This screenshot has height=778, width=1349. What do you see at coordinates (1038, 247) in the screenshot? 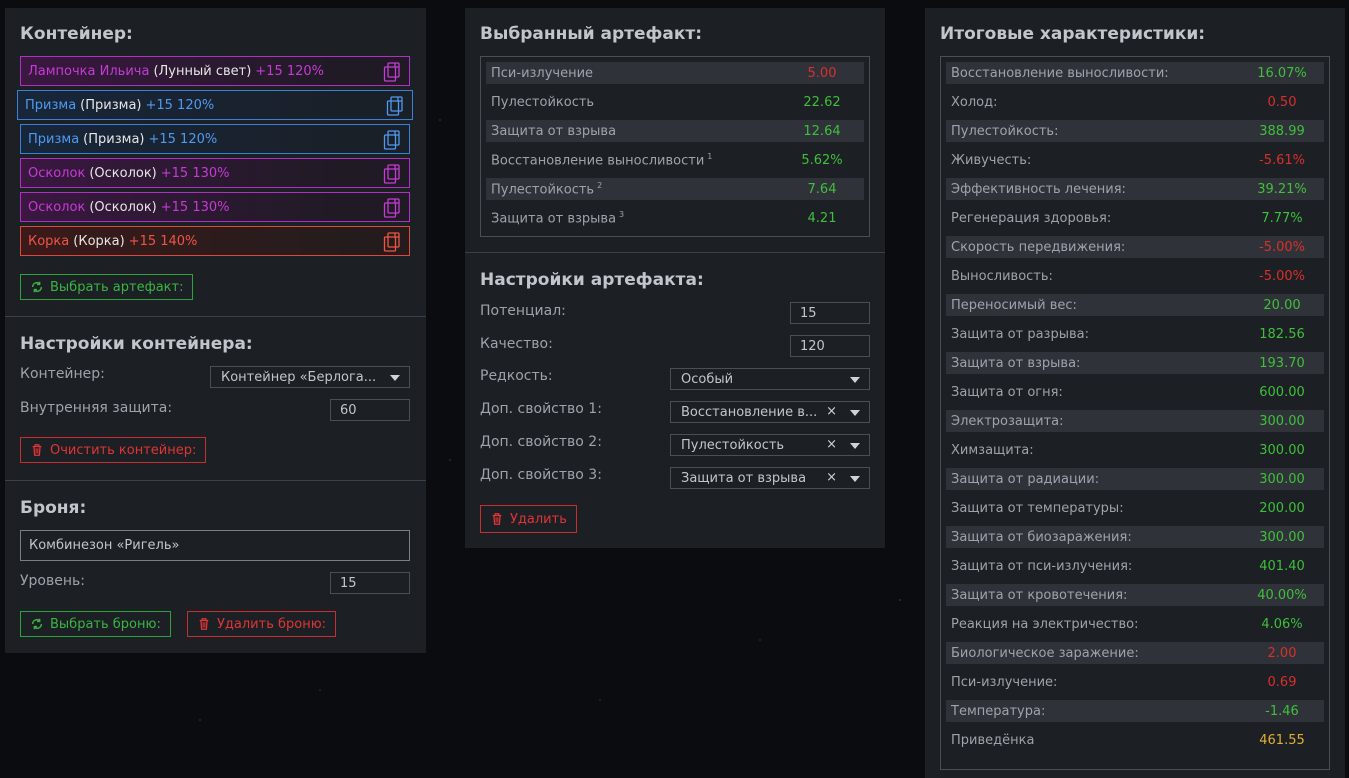
I see `stat-key: Скорость передвижения:` at bounding box center [1038, 247].